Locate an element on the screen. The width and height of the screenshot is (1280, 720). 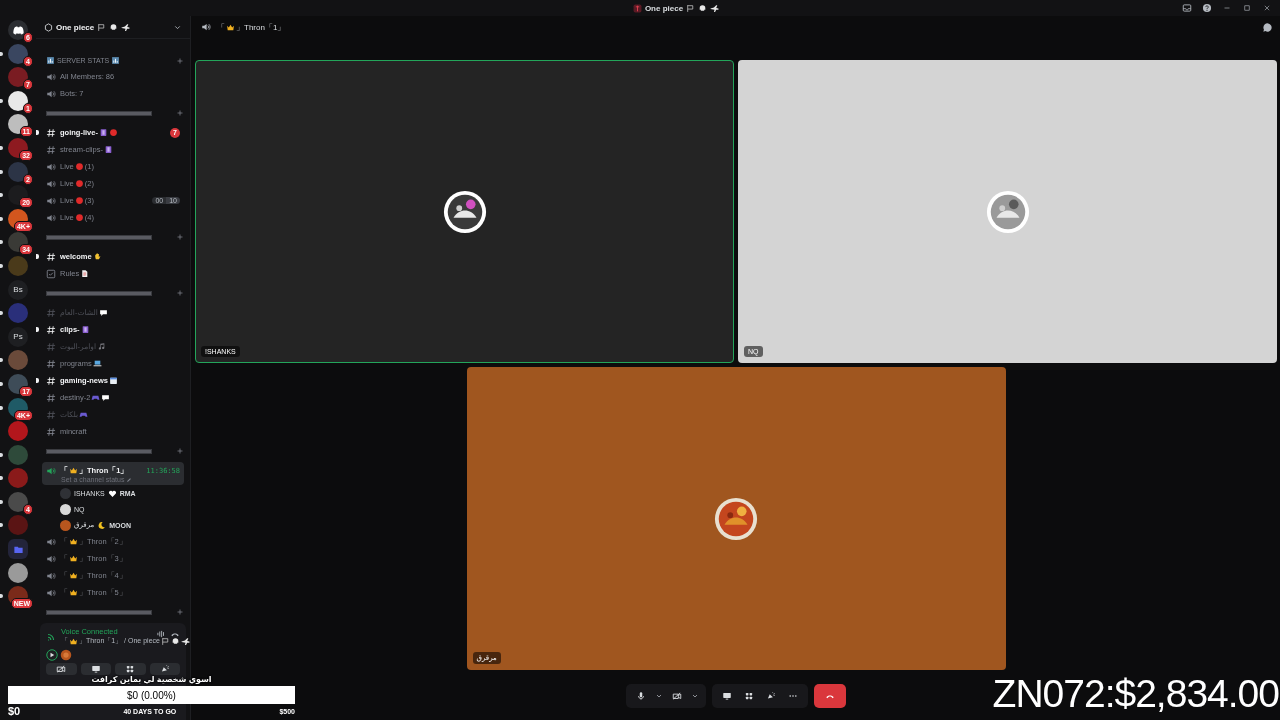
screen-share-button is located at coordinates (95, 669).